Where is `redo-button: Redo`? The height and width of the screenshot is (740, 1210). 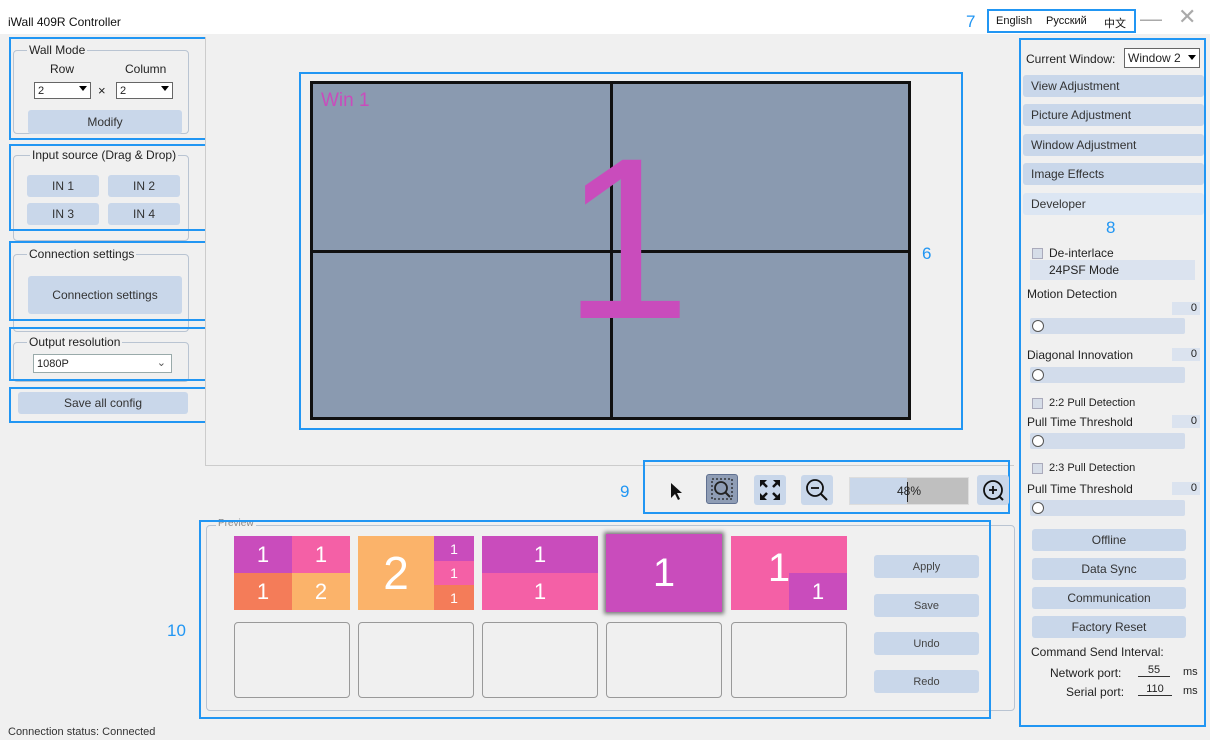
redo-button: Redo is located at coordinates (926, 681).